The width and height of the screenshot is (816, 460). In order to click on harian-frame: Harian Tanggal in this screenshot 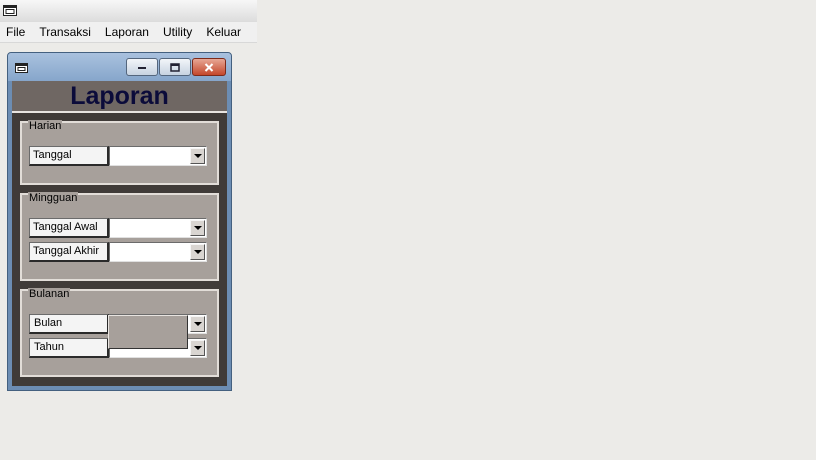, I will do `click(119, 152)`.